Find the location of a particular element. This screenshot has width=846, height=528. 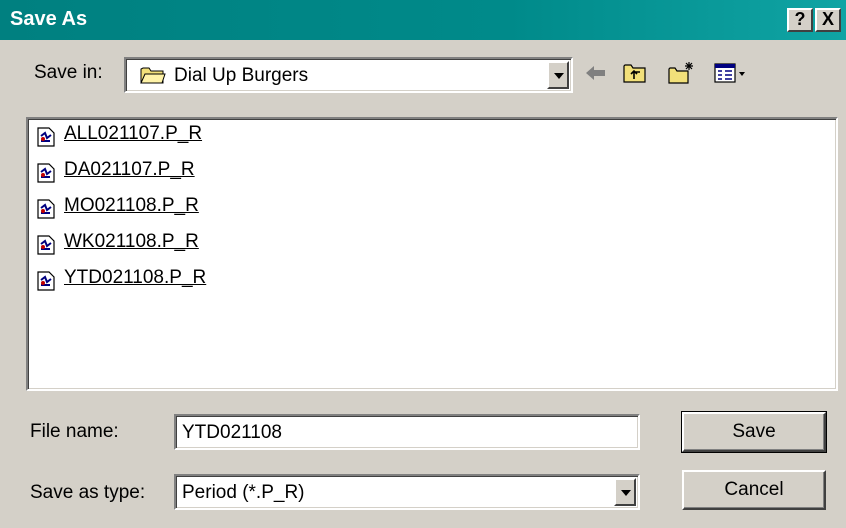

save-button: Save is located at coordinates (754, 432).